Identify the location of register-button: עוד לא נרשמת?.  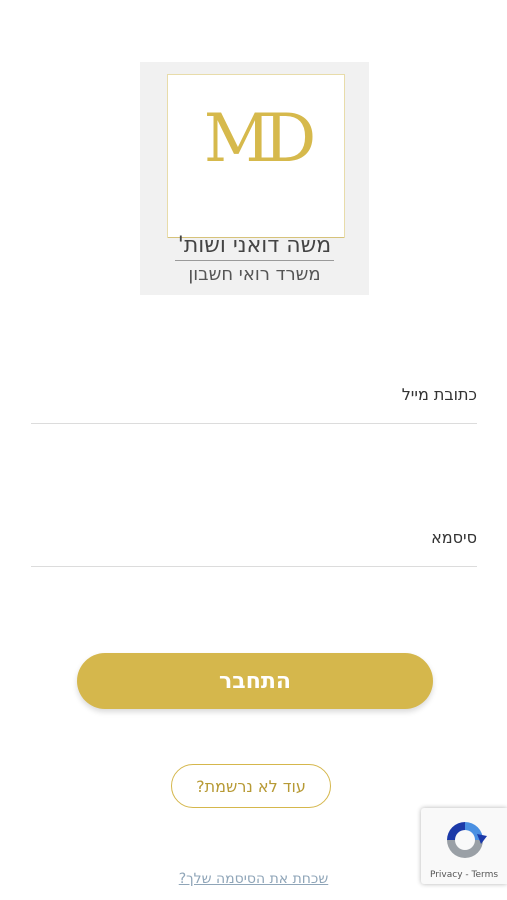
(251, 786).